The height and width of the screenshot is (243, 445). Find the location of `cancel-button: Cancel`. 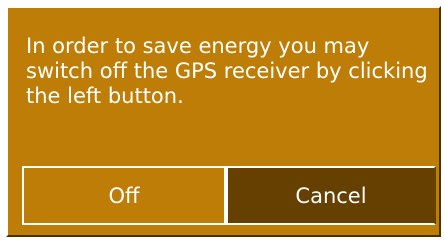

cancel-button: Cancel is located at coordinates (331, 195).